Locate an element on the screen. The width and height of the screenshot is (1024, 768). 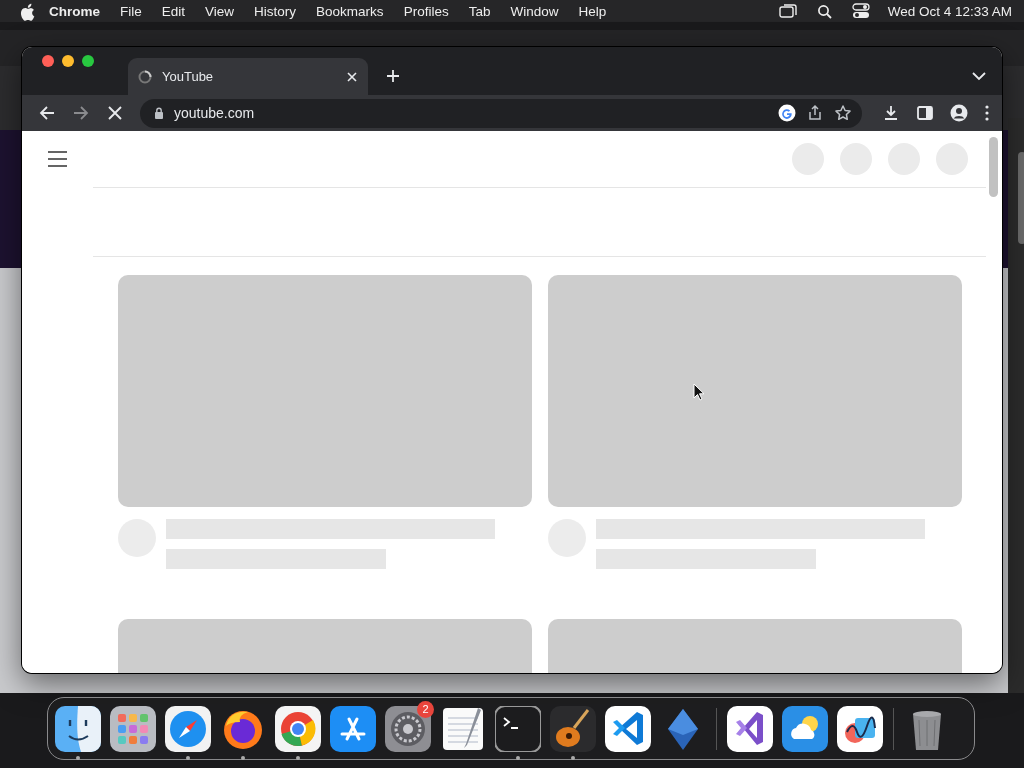
app-menu: Chrome is located at coordinates (72, 11).